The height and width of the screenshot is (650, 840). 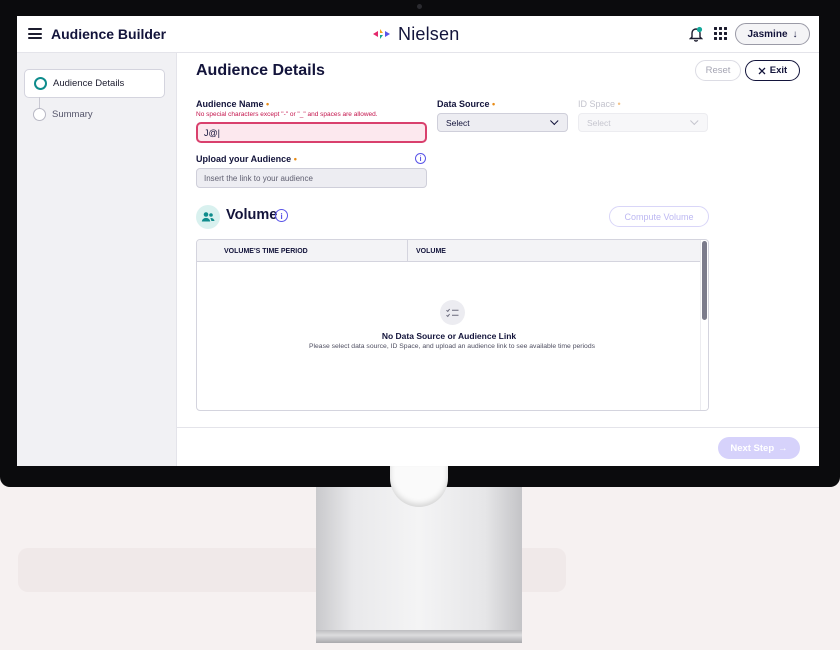 I want to click on notification-bell-icon, so click(x=696, y=34).